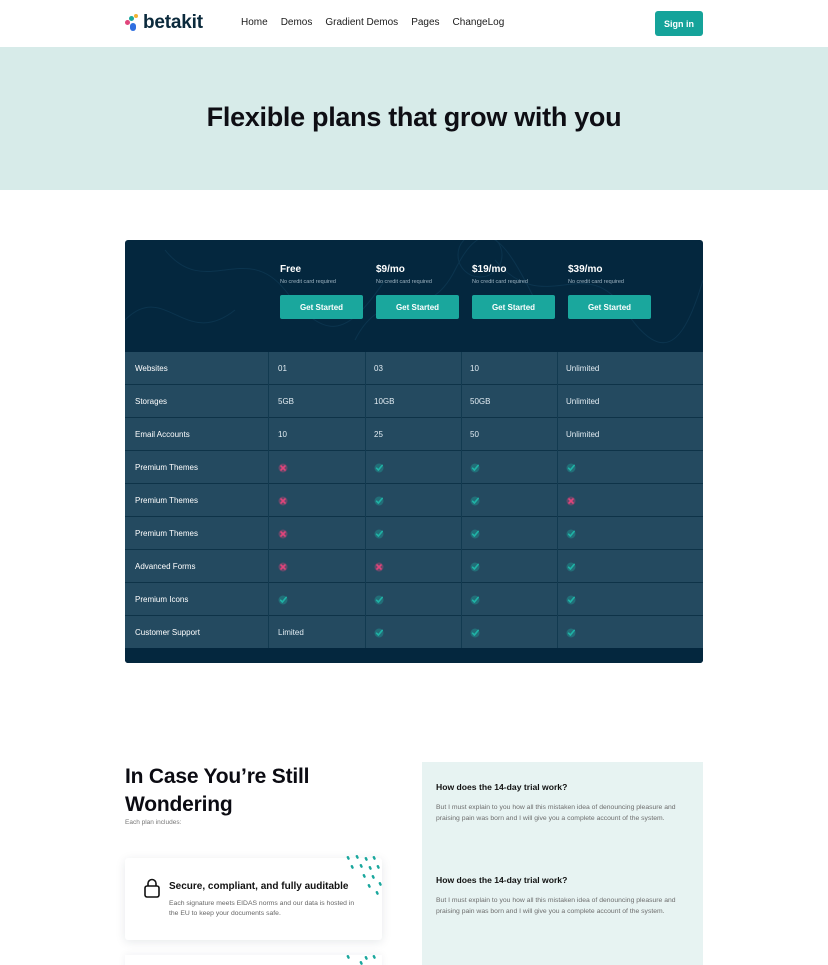 The image size is (828, 965). What do you see at coordinates (151, 368) in the screenshot?
I see `row-label: Websites` at bounding box center [151, 368].